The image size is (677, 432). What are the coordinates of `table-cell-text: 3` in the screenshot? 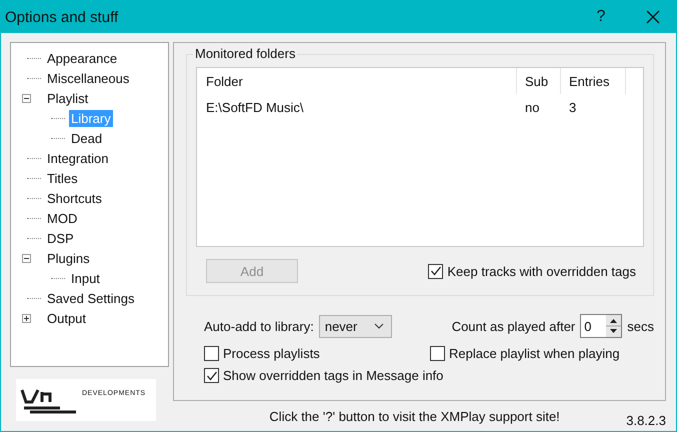 It's located at (573, 107).